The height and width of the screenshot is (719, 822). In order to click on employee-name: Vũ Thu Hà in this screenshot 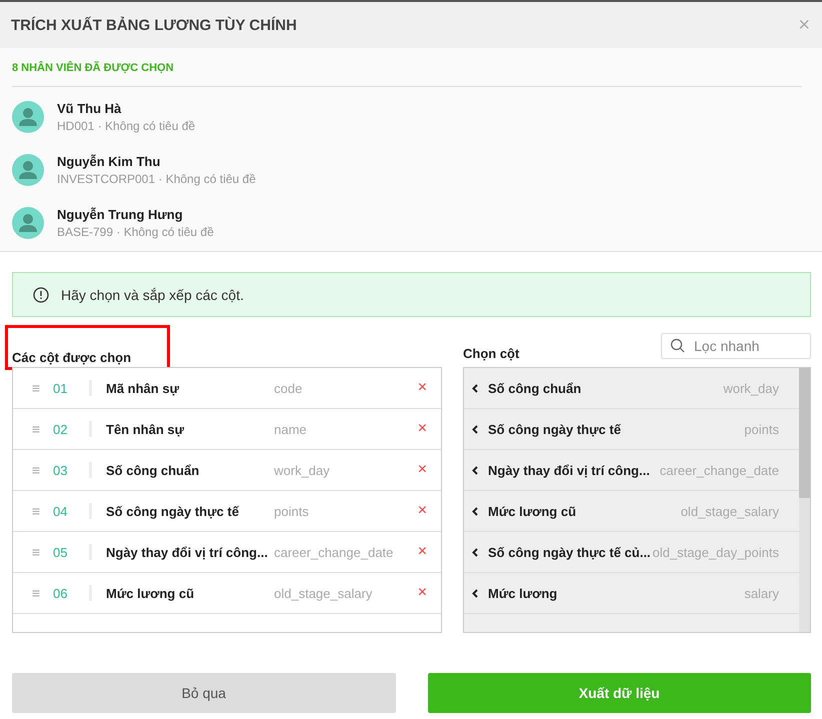, I will do `click(89, 108)`.